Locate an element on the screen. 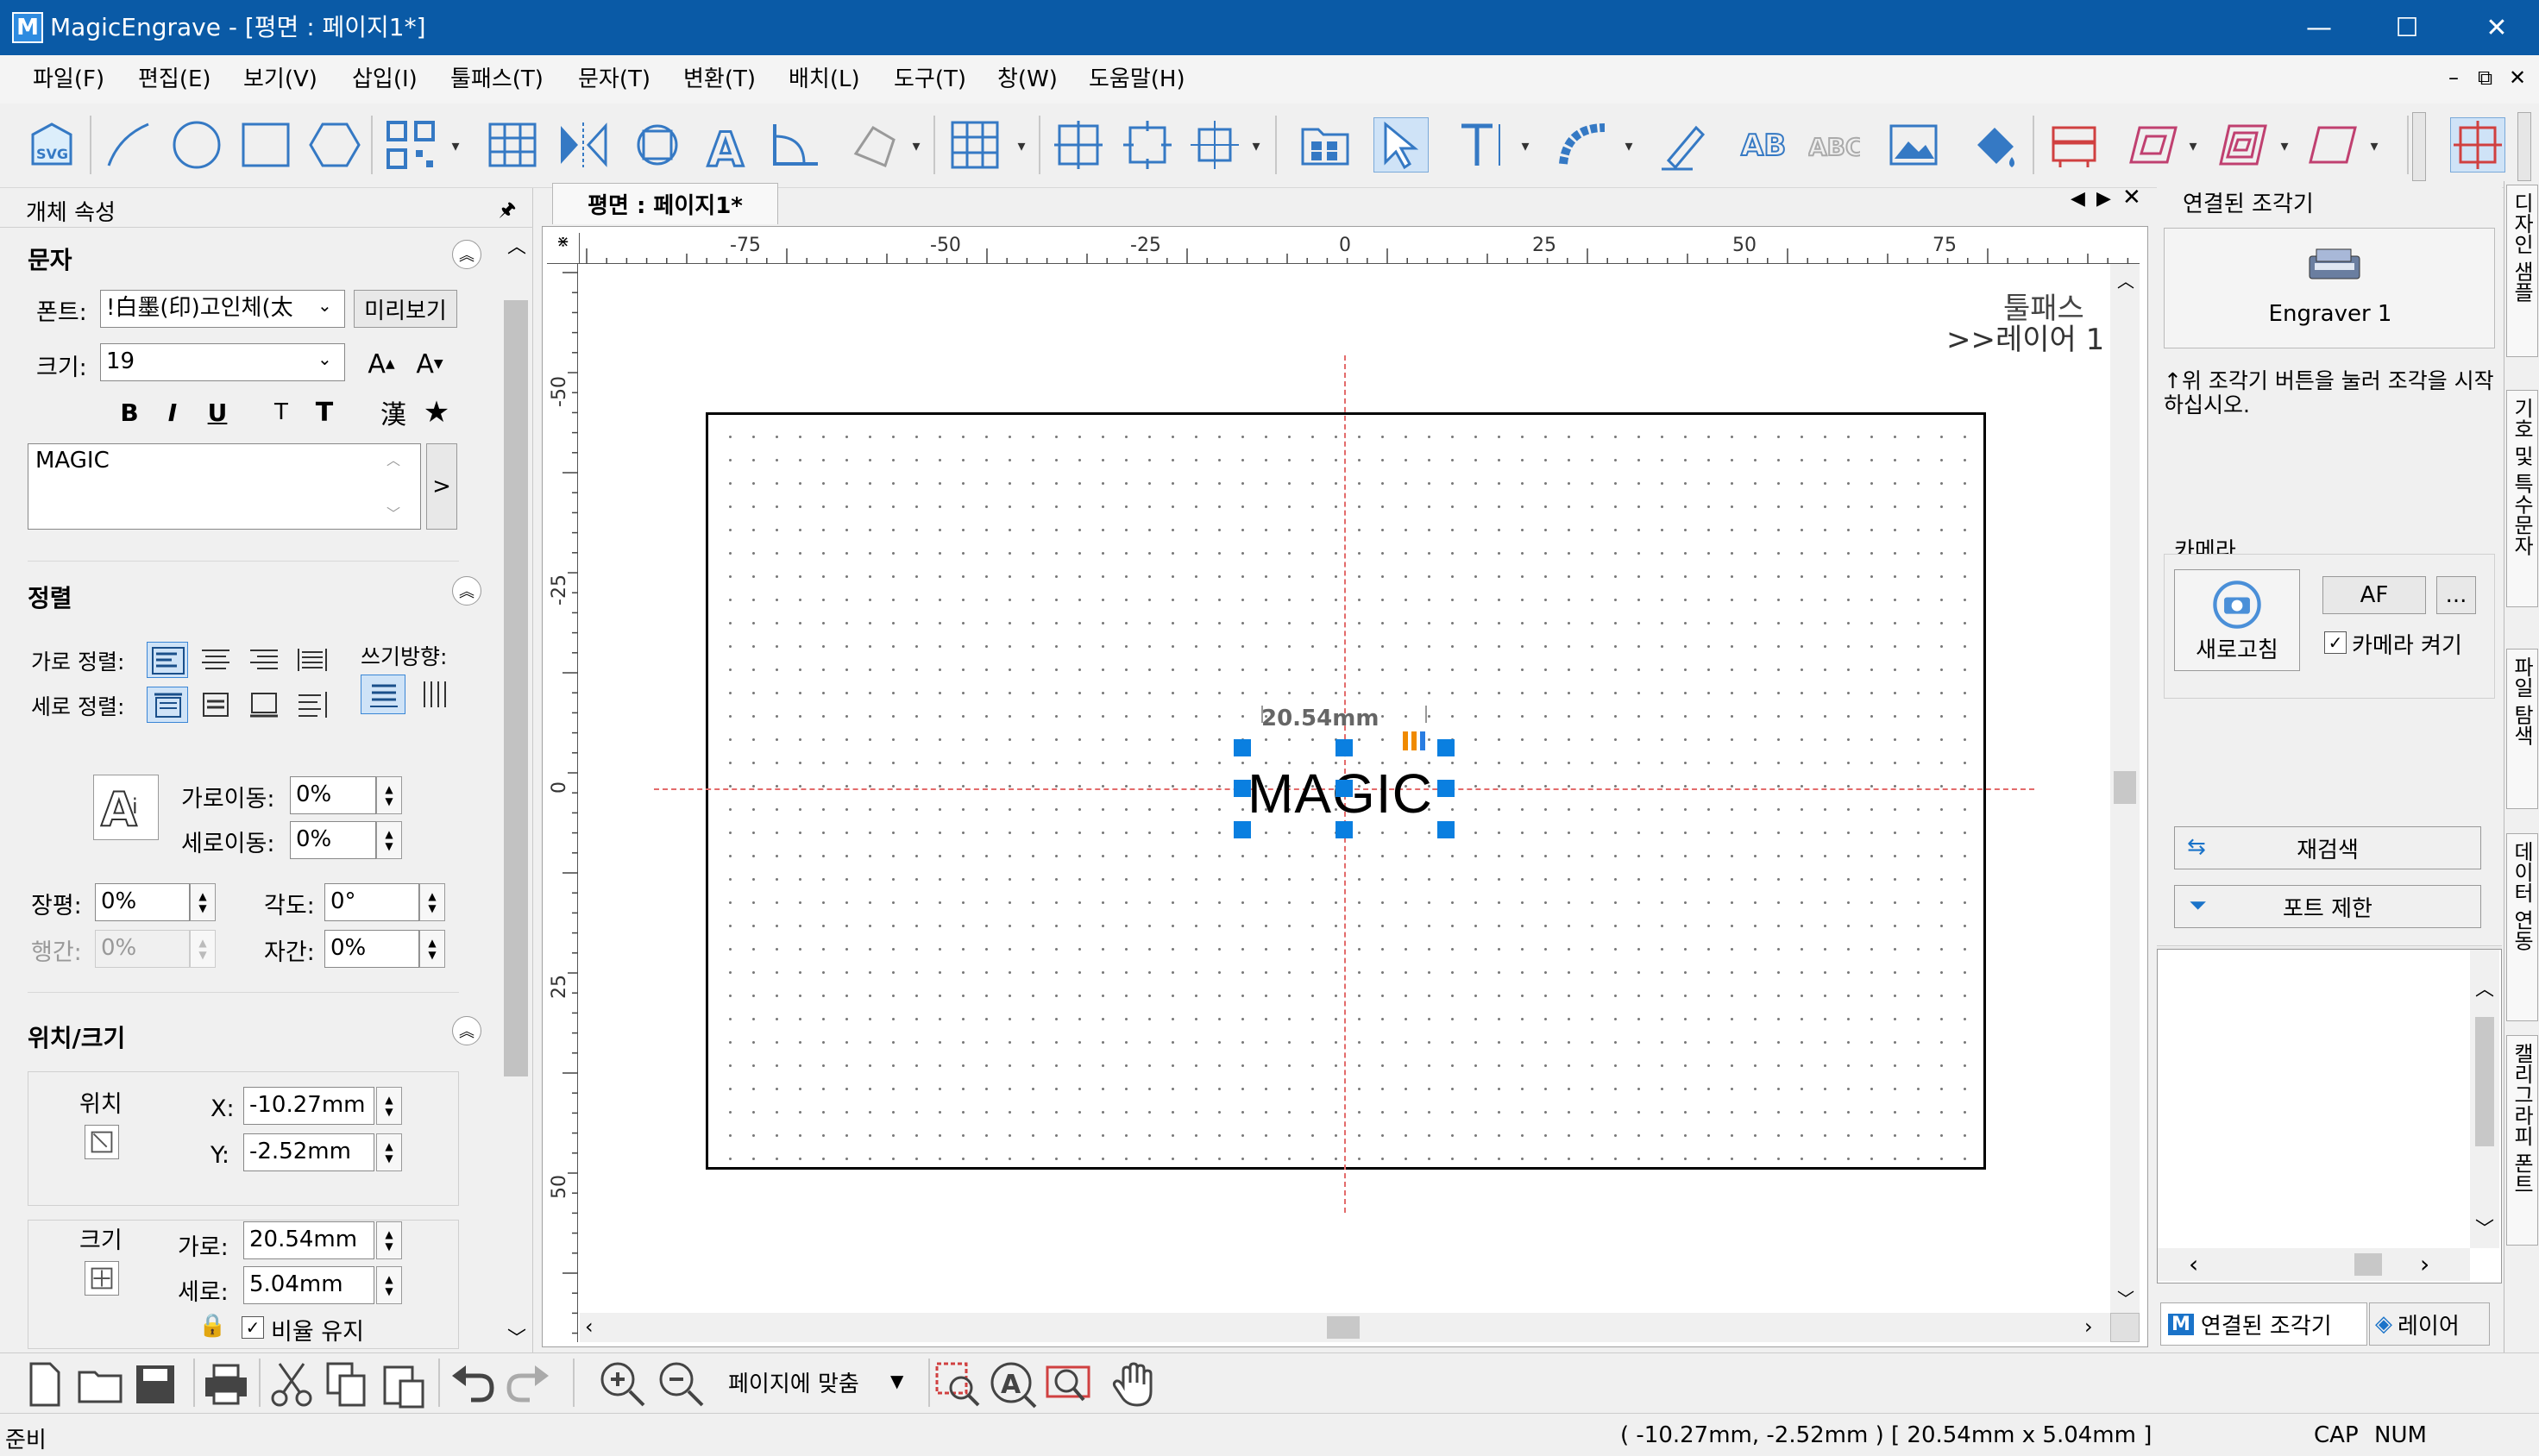 Image resolution: width=2539 pixels, height=1456 pixels. menu-view: 보기(V) is located at coordinates (280, 79).